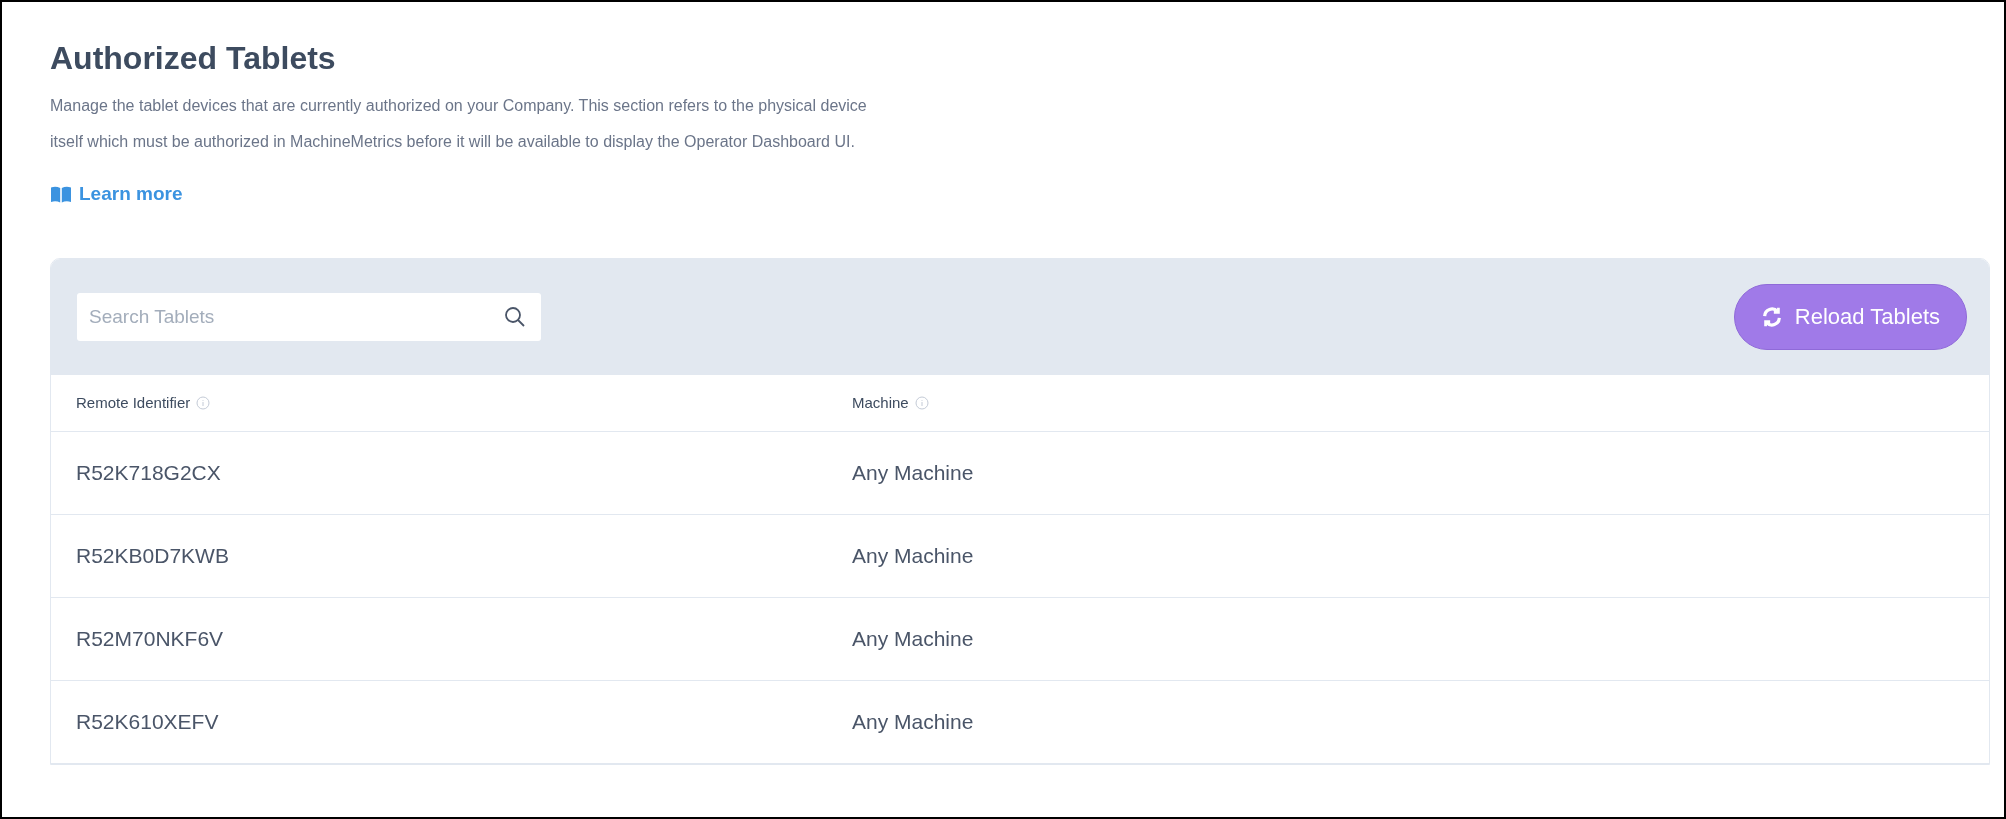 The width and height of the screenshot is (2006, 819). What do you see at coordinates (1850, 316) in the screenshot?
I see `reload-tablets-button: Reload Tablets` at bounding box center [1850, 316].